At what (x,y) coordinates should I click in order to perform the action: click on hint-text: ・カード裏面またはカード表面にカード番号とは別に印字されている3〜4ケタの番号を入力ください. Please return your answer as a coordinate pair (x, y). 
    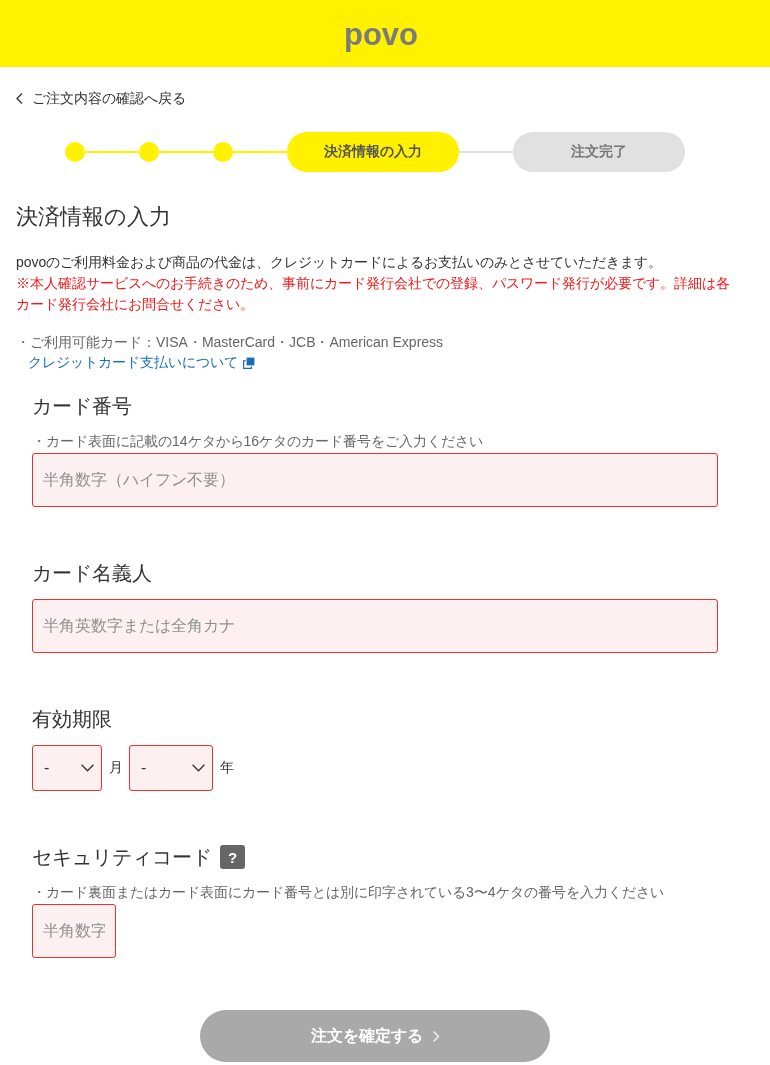
    Looking at the image, I should click on (348, 892).